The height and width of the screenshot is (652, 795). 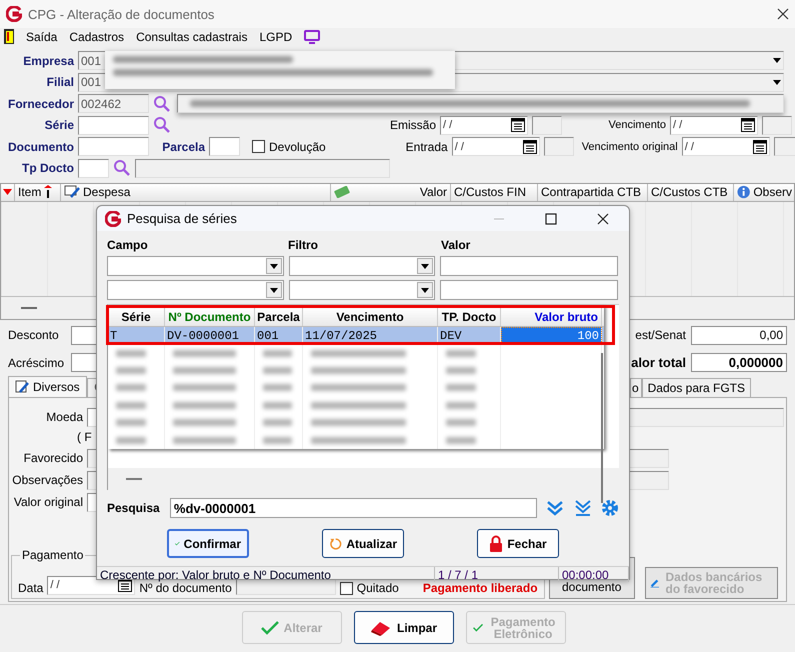 What do you see at coordinates (303, 245) in the screenshot?
I see `column-label: Filtro` at bounding box center [303, 245].